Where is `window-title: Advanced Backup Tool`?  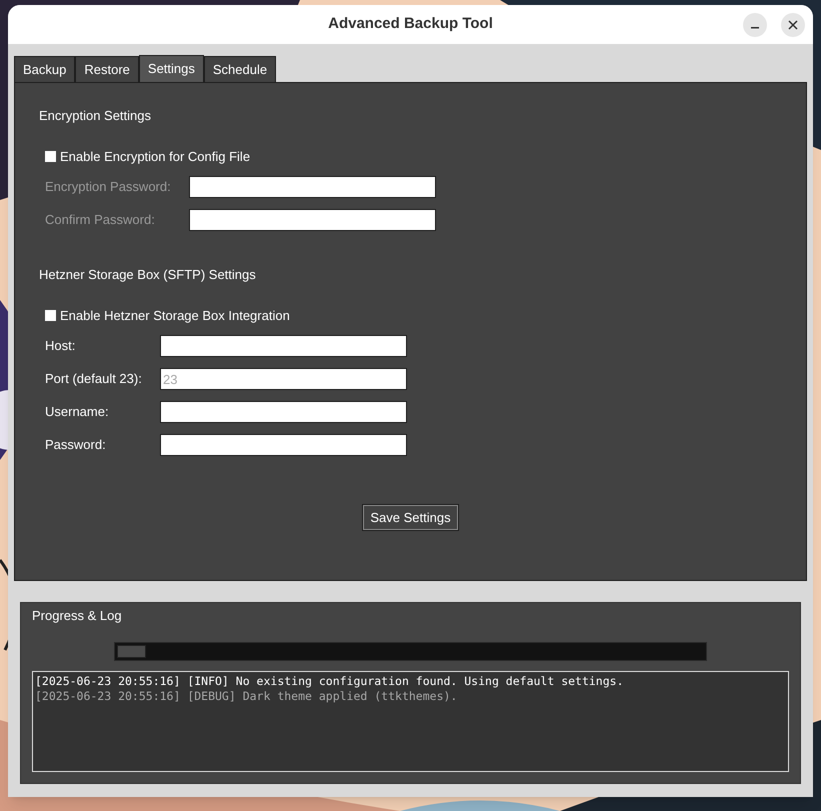
window-title: Advanced Backup Tool is located at coordinates (410, 24).